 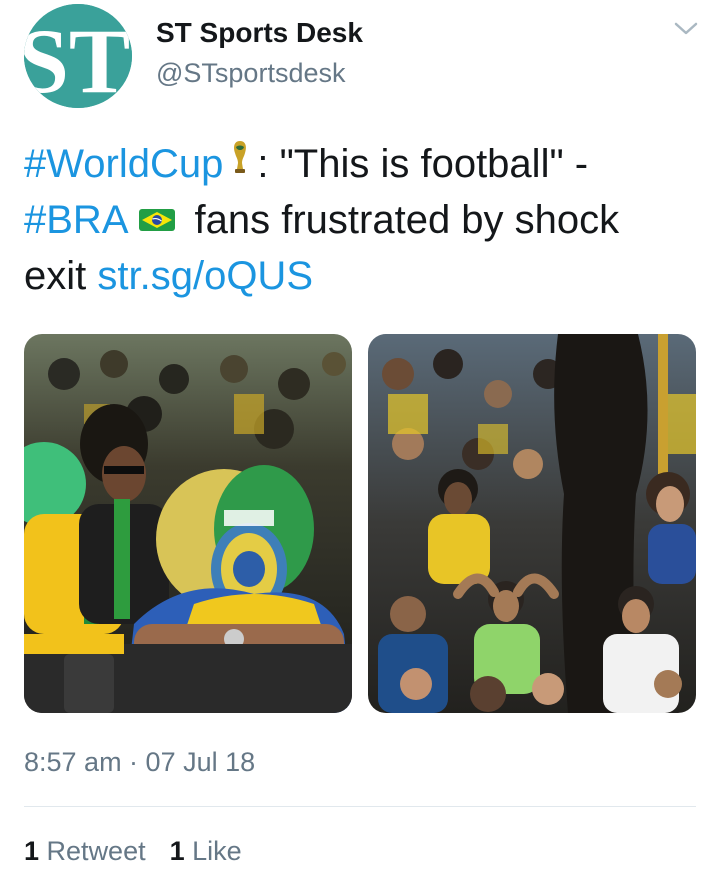 What do you see at coordinates (250, 73) in the screenshot?
I see `user-handle: @STsportsdesk` at bounding box center [250, 73].